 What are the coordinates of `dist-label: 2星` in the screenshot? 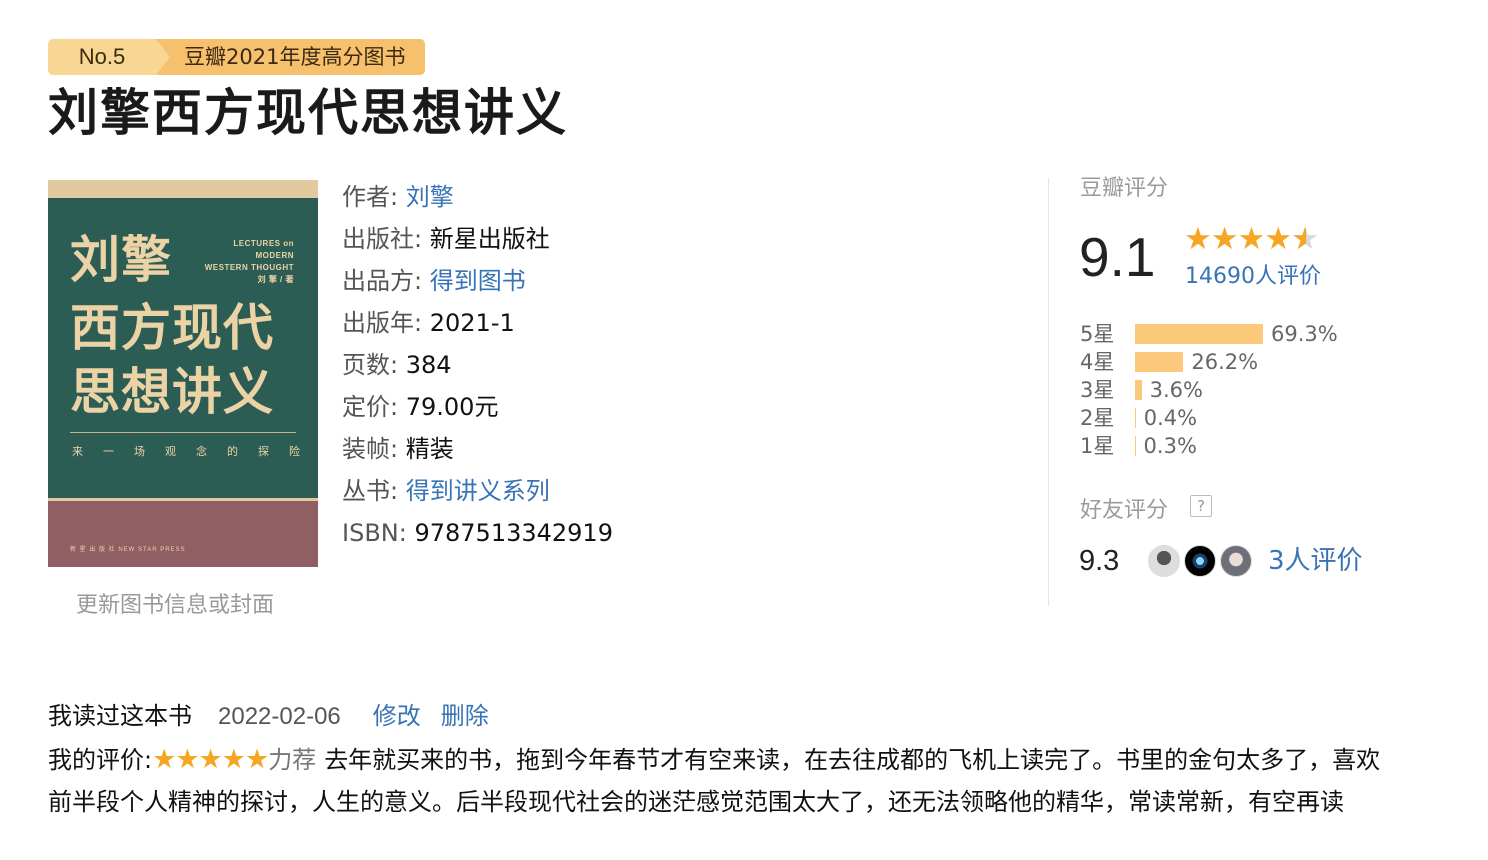 It's located at (1097, 418).